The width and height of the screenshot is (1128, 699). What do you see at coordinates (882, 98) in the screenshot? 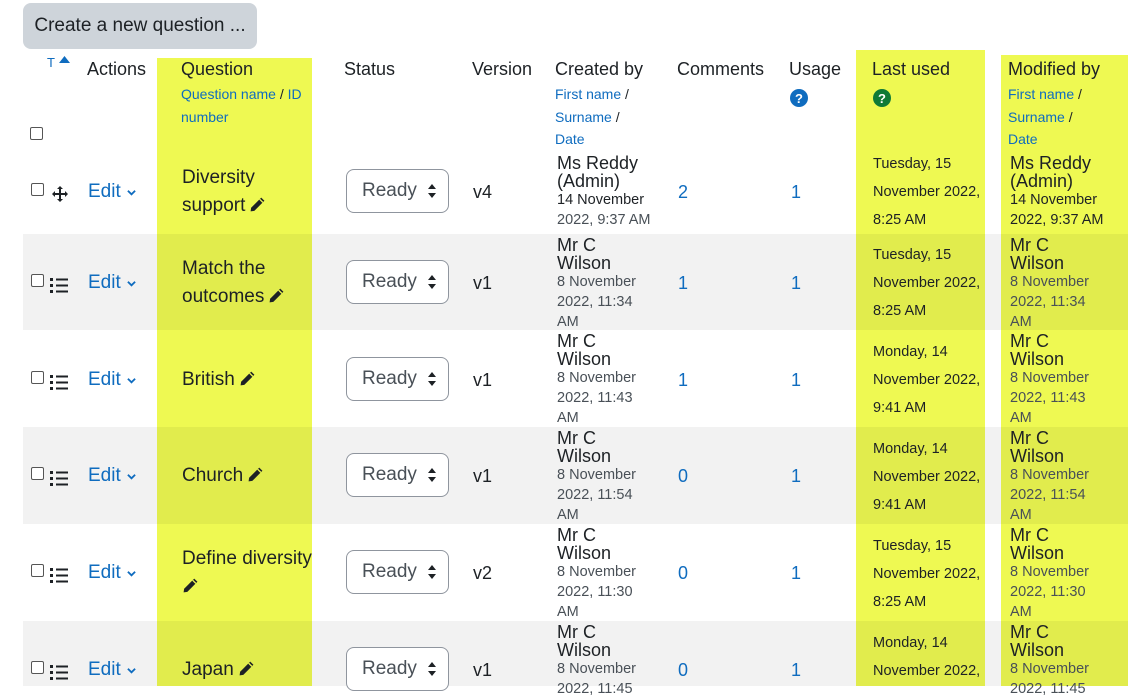
I see `last-used-help-icon: ?` at bounding box center [882, 98].